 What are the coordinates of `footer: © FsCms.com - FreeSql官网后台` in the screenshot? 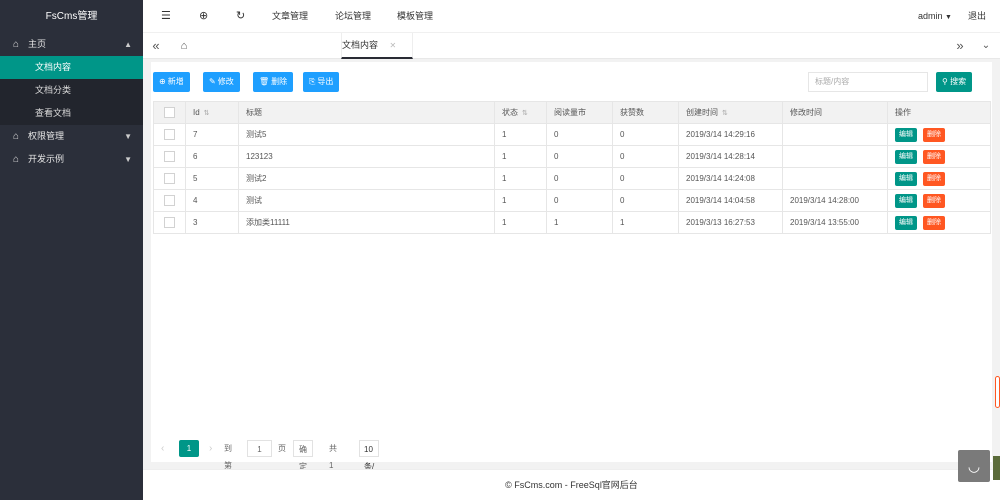 It's located at (571, 484).